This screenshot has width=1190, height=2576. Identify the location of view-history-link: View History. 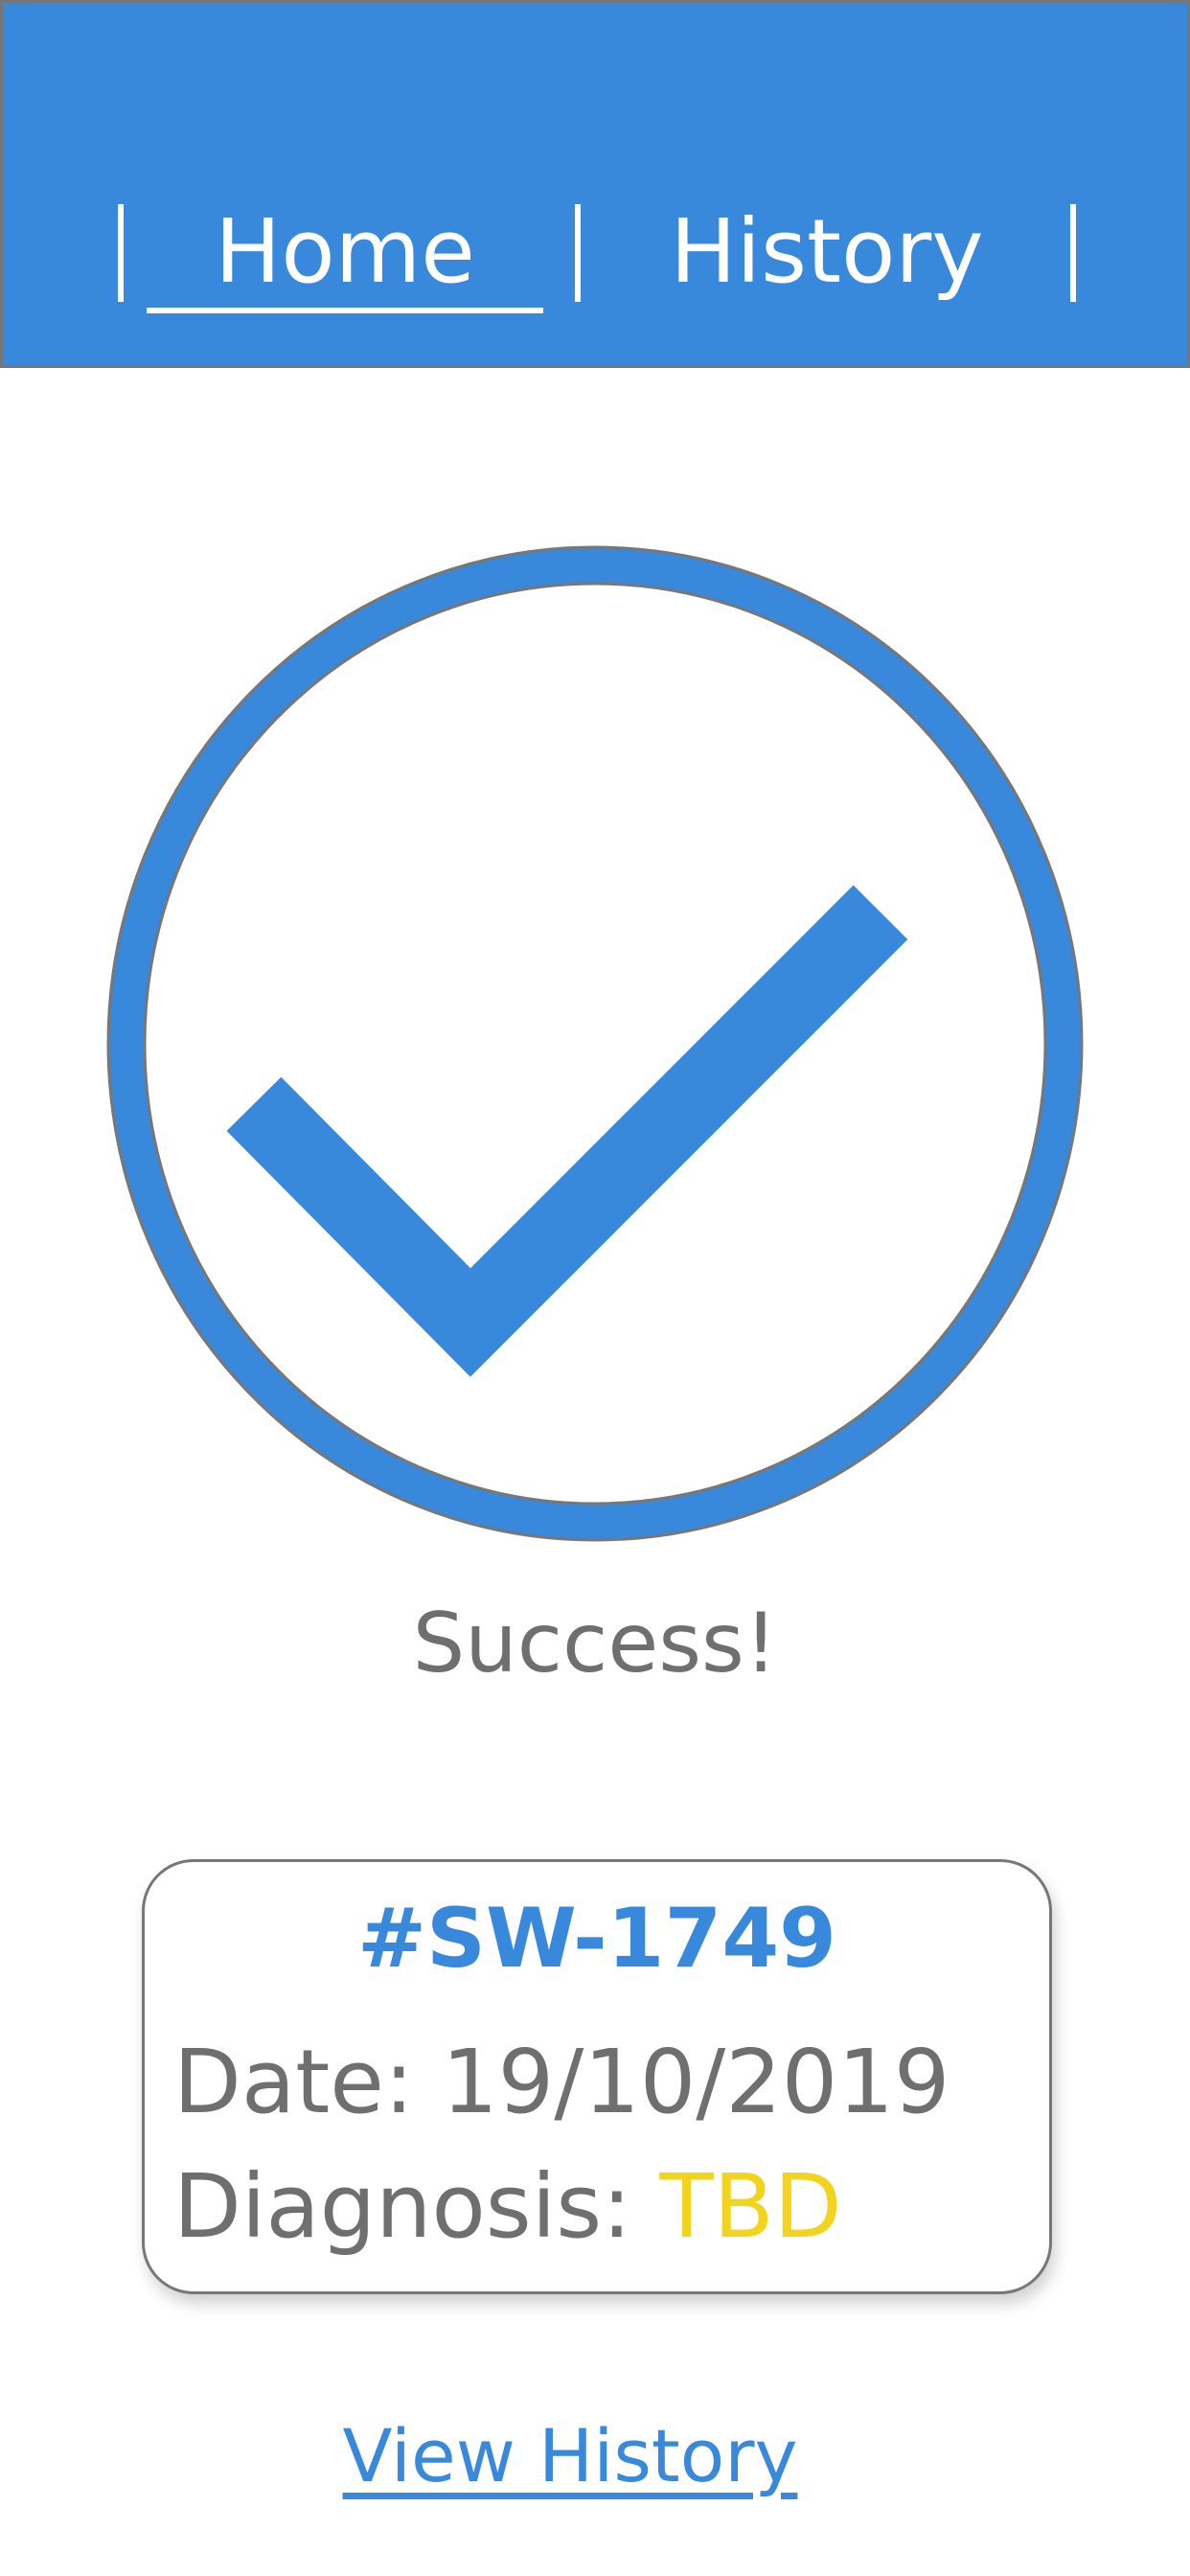
(570, 2456).